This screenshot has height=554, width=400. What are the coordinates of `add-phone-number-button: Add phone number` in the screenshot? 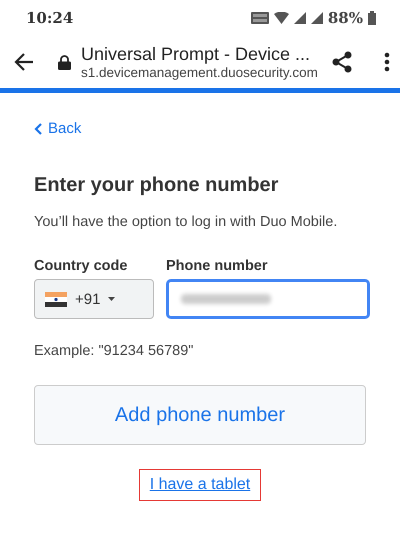 It's located at (200, 415).